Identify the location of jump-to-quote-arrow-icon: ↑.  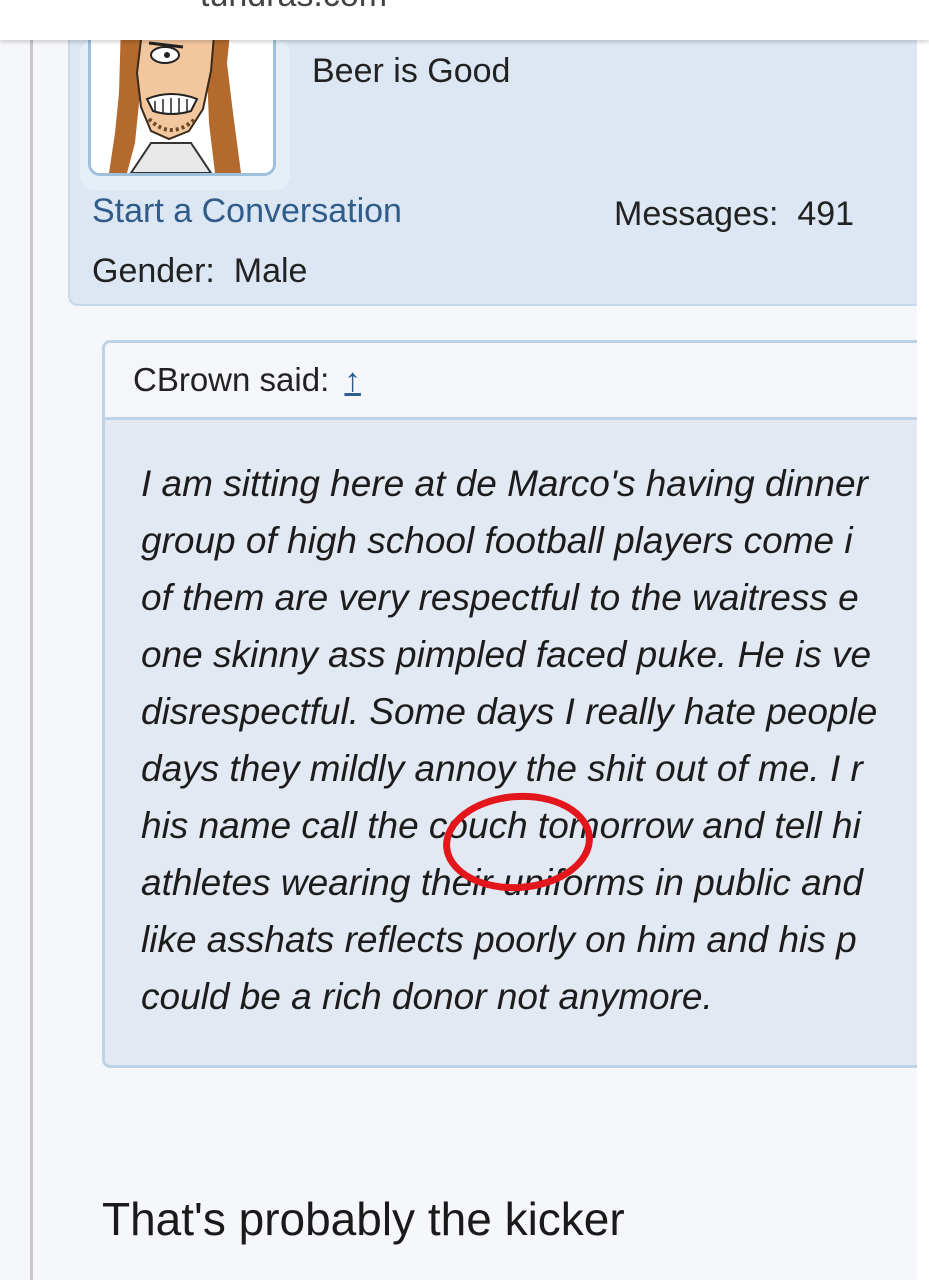
(352, 379).